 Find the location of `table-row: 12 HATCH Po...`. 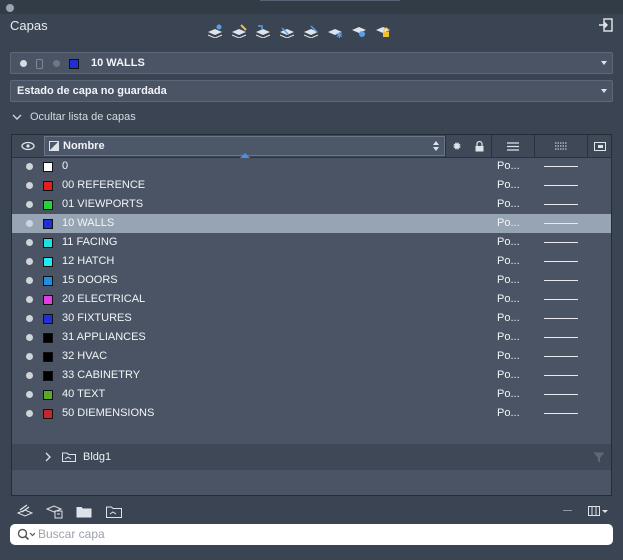

table-row: 12 HATCH Po... is located at coordinates (311, 261).